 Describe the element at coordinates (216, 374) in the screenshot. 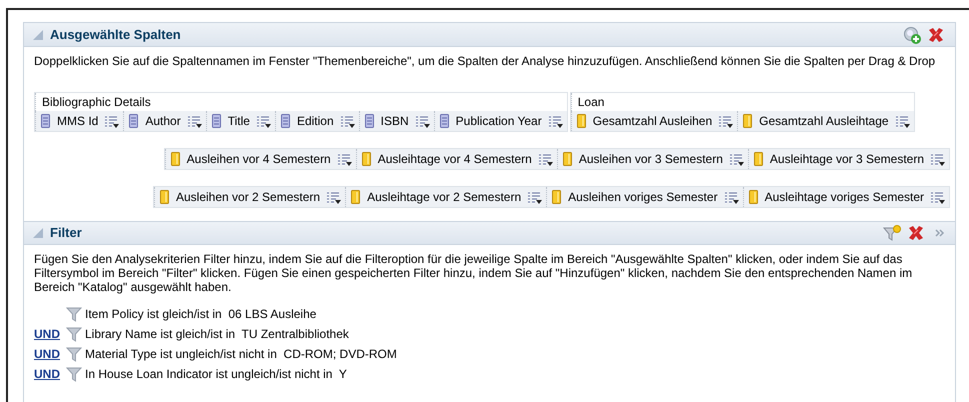

I see `filter-condition: In House Loan Indicator ist ungleich/ist nicht in Y` at that location.